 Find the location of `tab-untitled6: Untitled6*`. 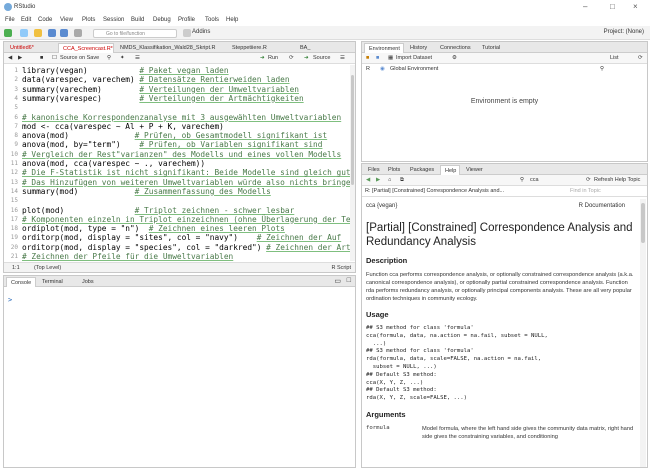

tab-untitled6: Untitled6* is located at coordinates (31, 48).